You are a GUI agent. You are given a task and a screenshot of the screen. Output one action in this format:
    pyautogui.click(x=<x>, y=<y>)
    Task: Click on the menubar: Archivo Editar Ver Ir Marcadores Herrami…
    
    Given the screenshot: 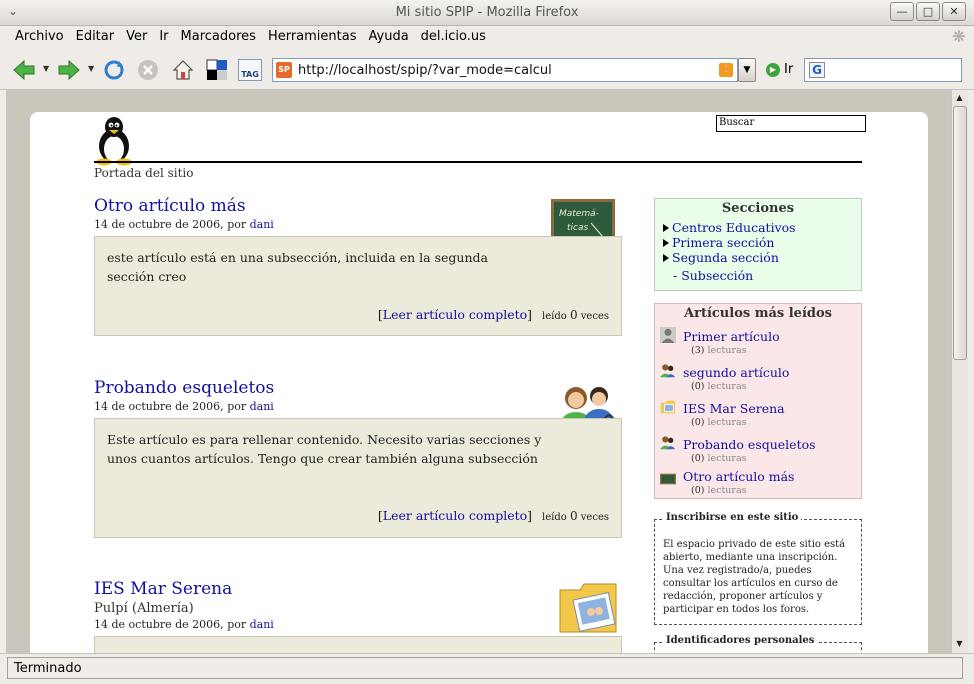 What is the action you would take?
    pyautogui.click(x=487, y=37)
    